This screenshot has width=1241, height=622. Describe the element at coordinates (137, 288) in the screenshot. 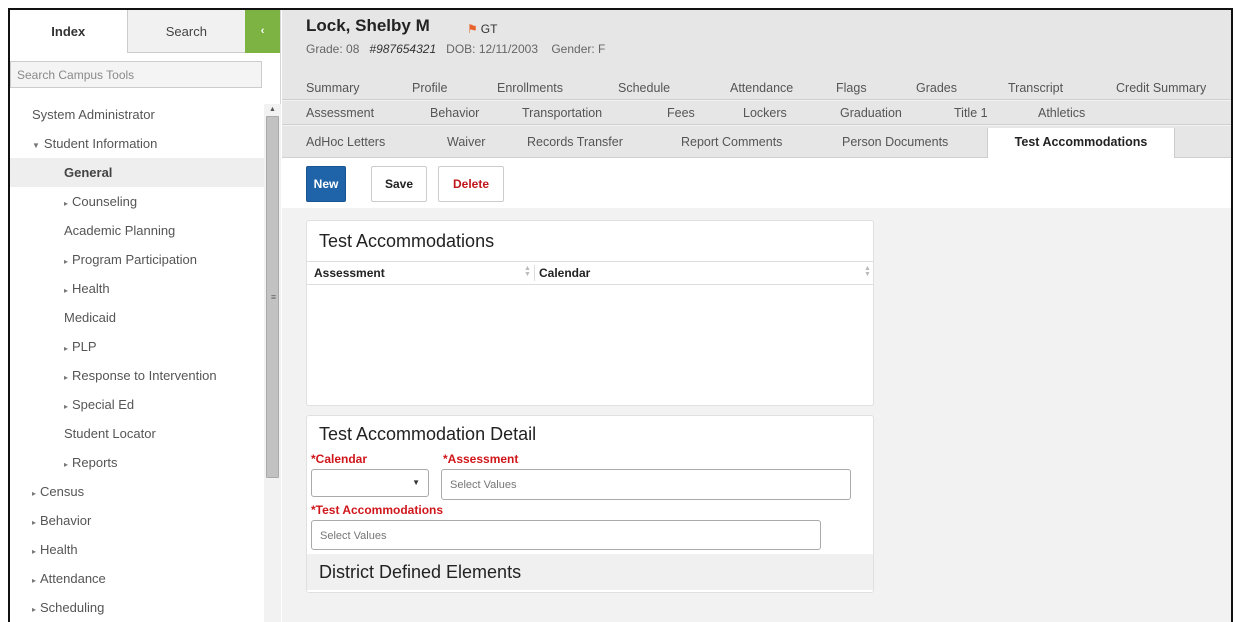

I see `sidebar-item-health: ▸ Health` at that location.